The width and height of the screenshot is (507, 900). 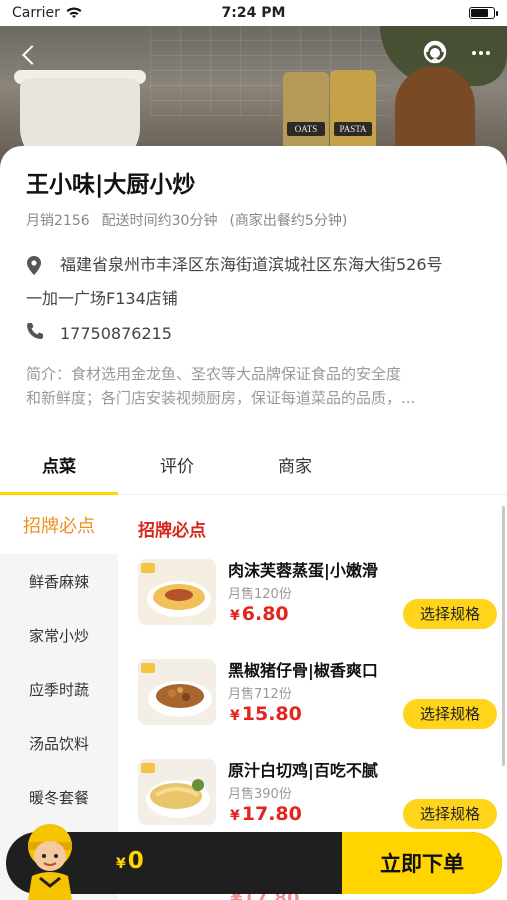 I want to click on category-spicy: 鲜香麻辣, so click(x=59, y=581).